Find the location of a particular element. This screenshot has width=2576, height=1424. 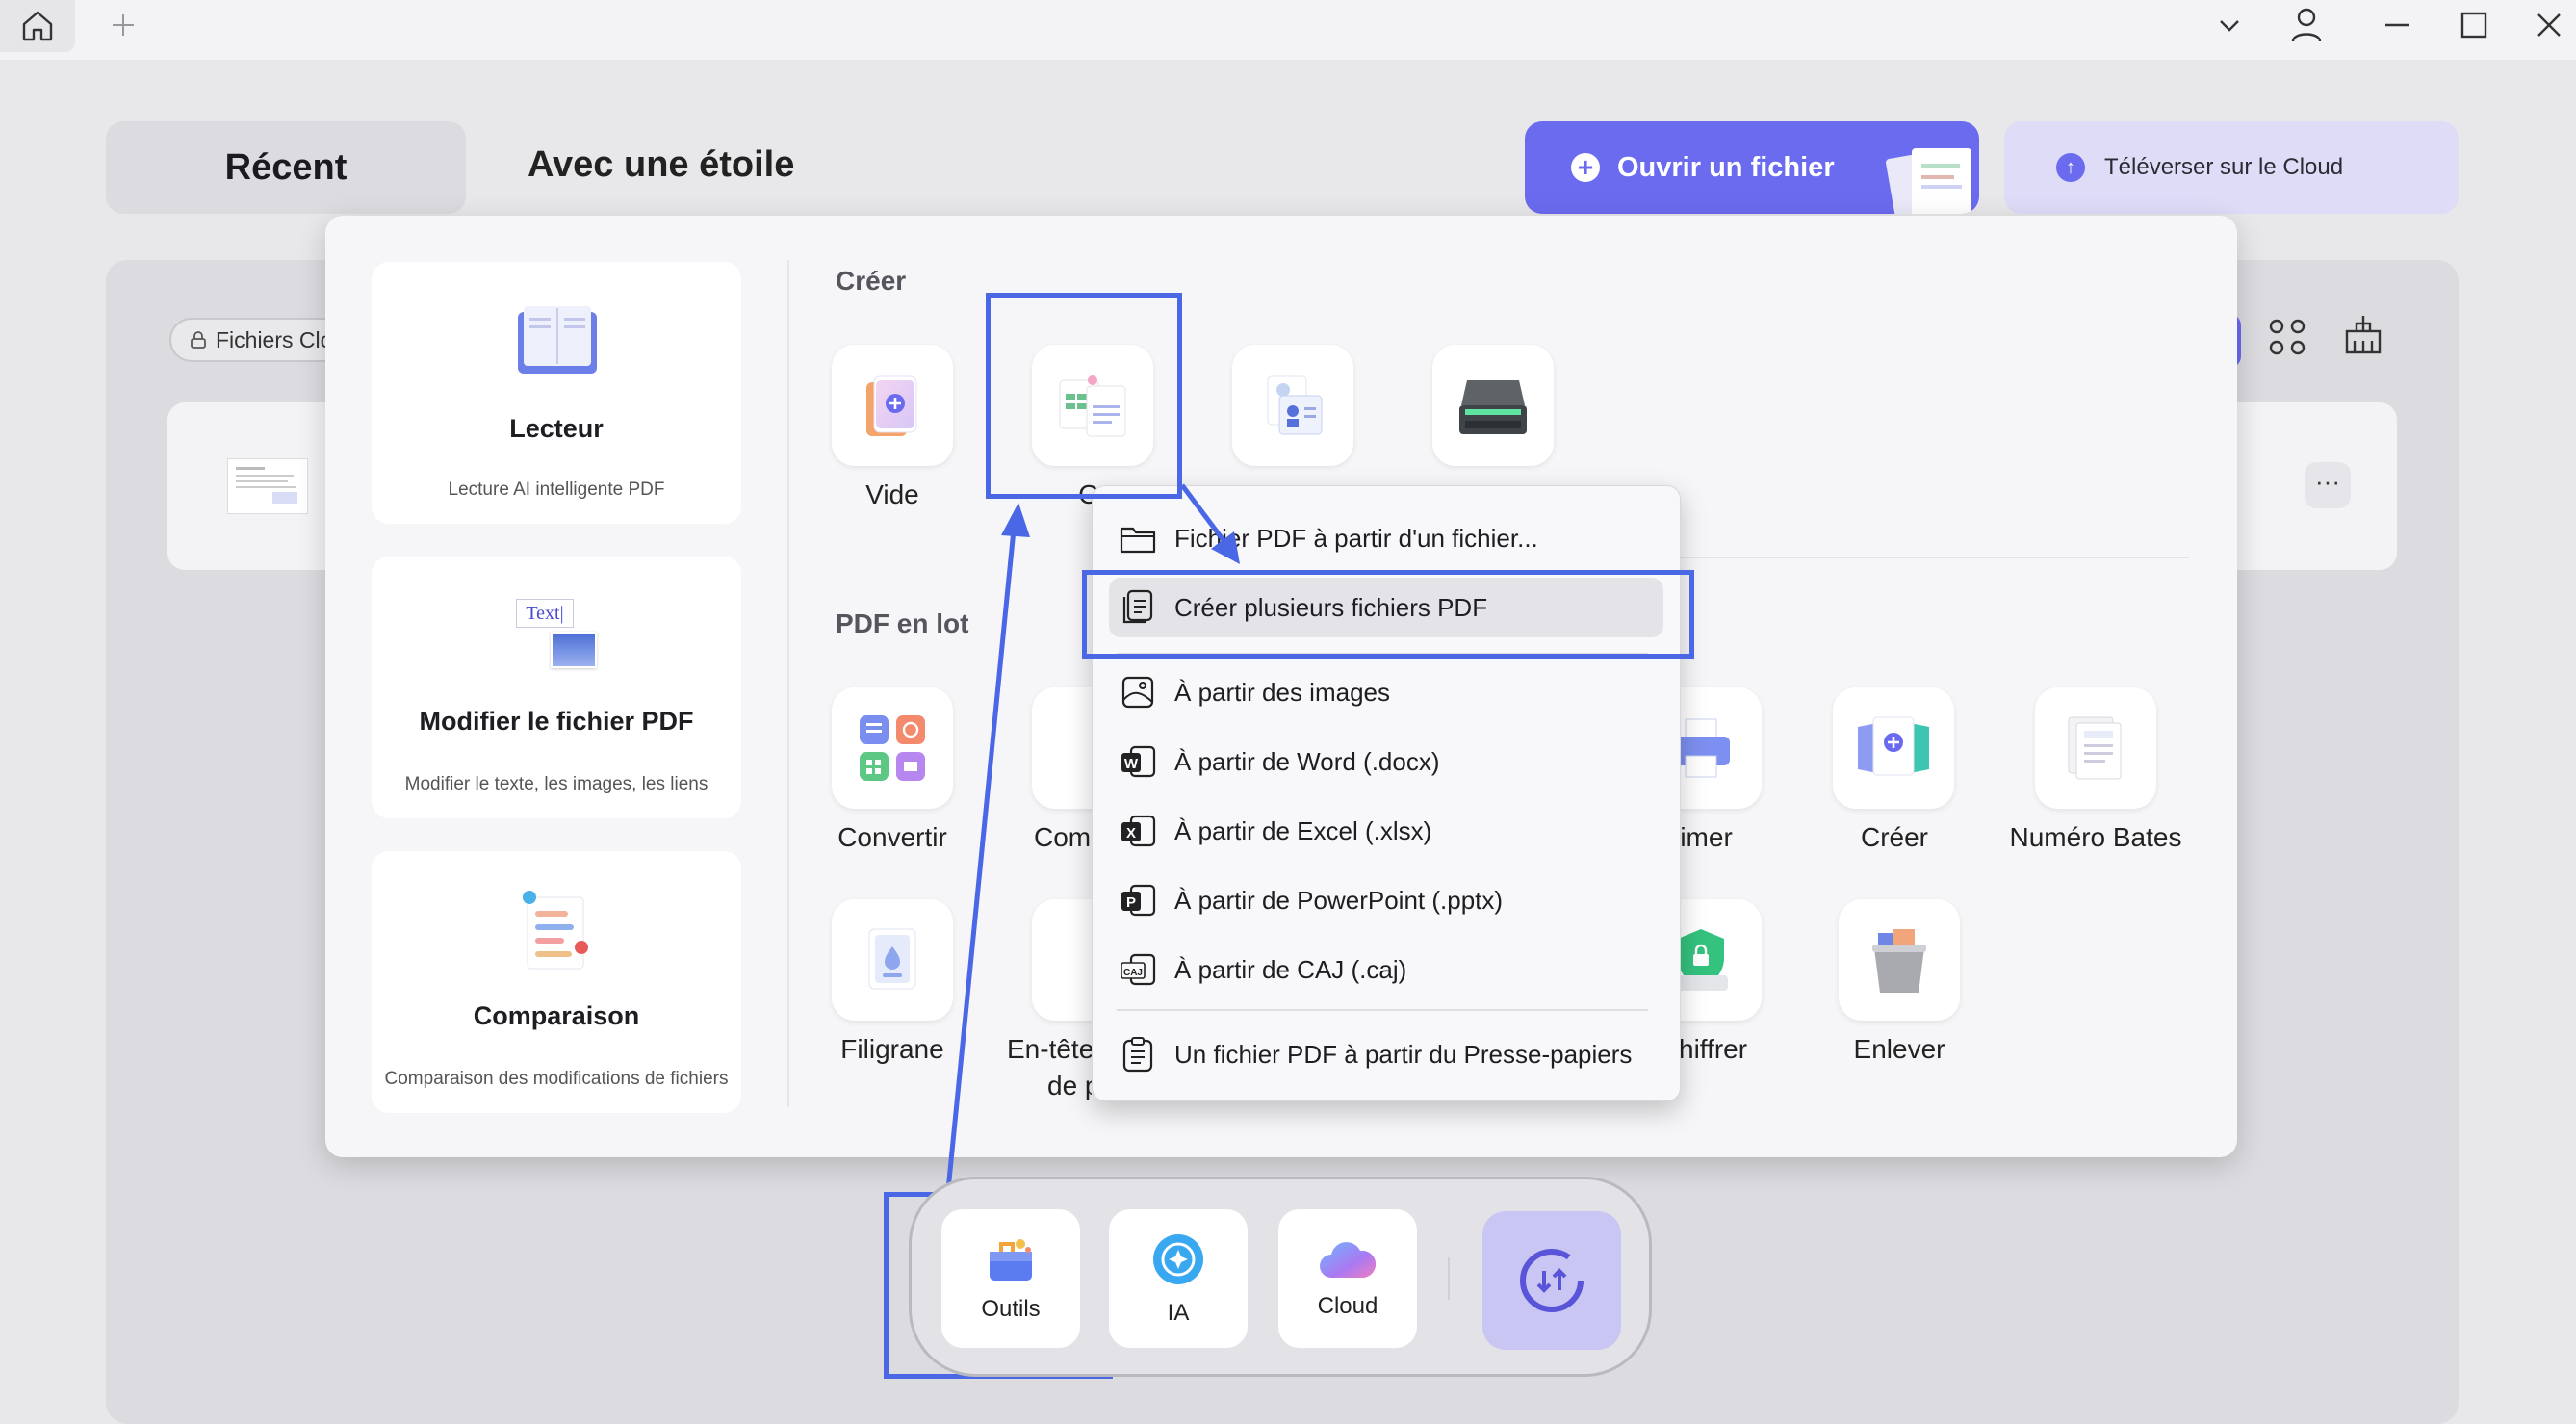

dock-cloud-label: Cloud is located at coordinates (1348, 1306).